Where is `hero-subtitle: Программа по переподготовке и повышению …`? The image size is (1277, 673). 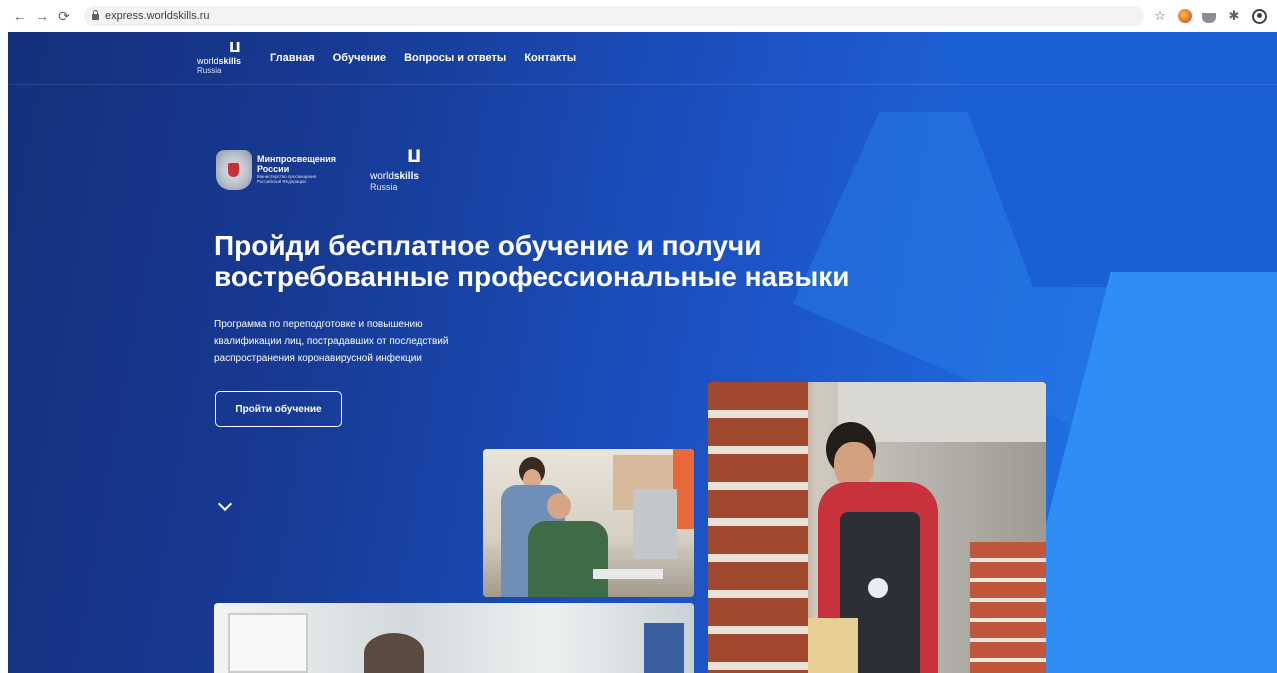
hero-subtitle: Программа по переподготовке и повышению … is located at coordinates (331, 341).